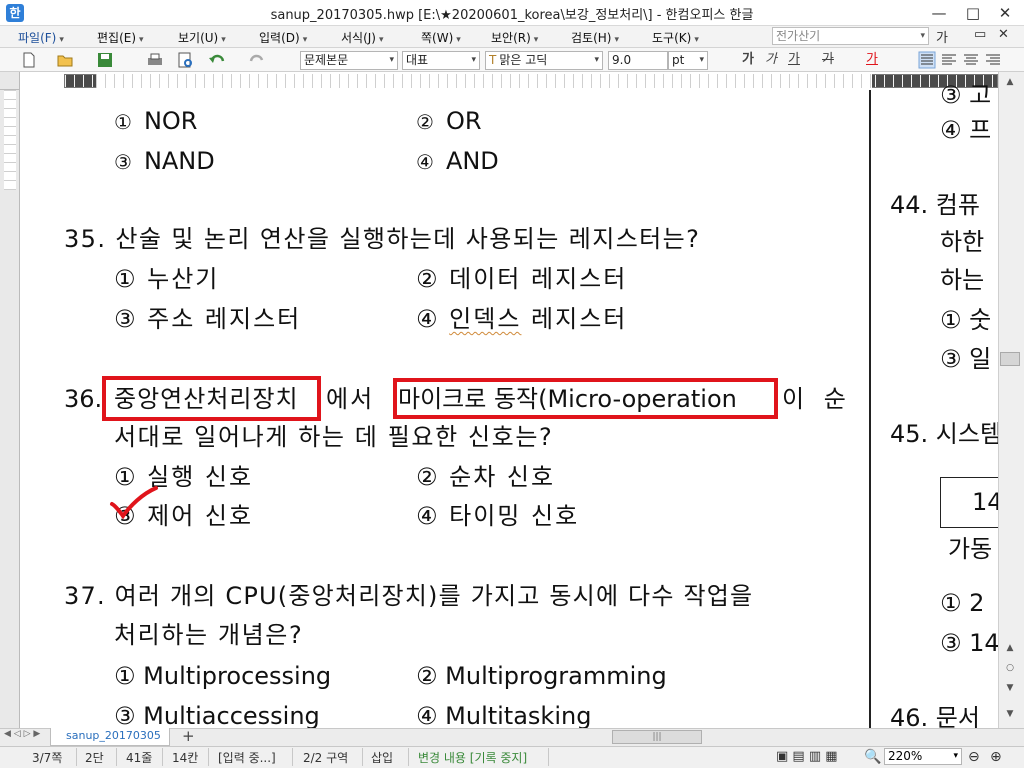 The image size is (1024, 768). I want to click on option-line: ① Multiprocessing, so click(223, 676).